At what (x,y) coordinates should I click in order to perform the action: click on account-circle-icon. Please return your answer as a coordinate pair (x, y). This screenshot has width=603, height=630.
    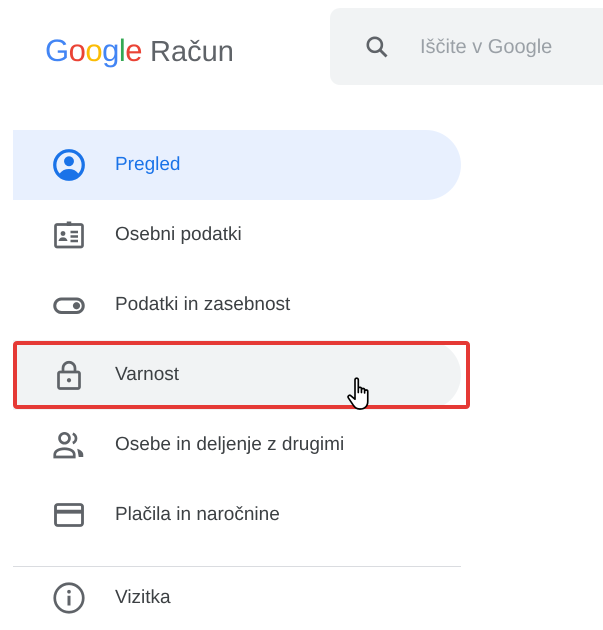
    Looking at the image, I should click on (69, 165).